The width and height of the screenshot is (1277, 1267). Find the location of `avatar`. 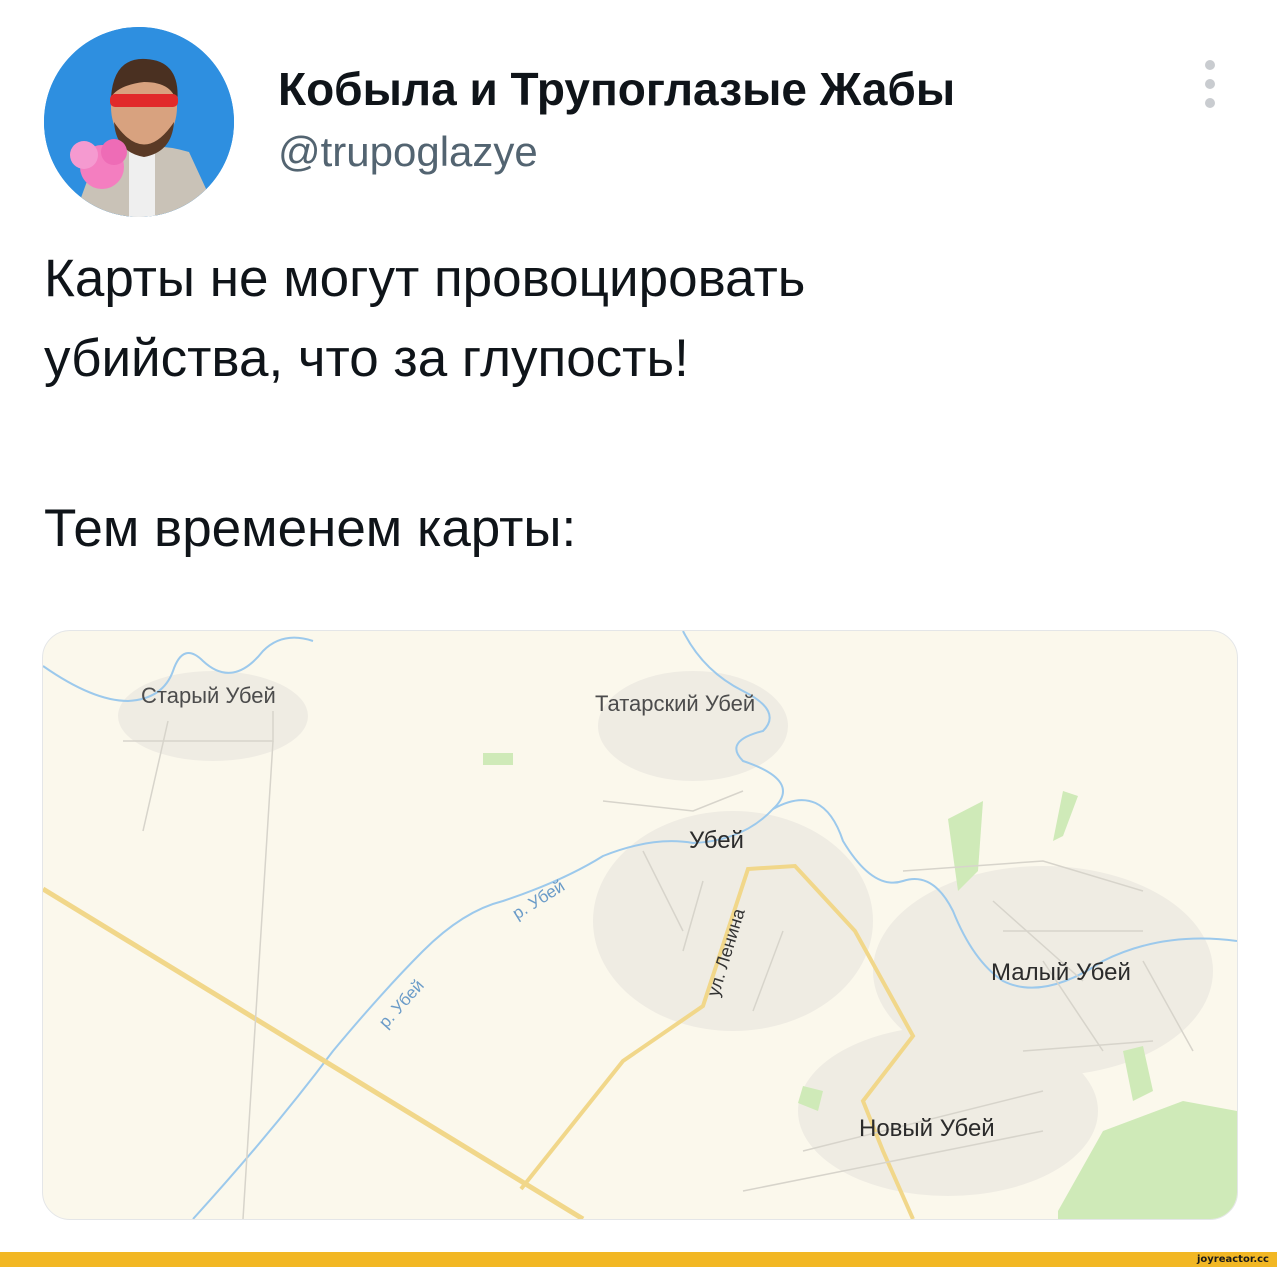

avatar is located at coordinates (139, 122).